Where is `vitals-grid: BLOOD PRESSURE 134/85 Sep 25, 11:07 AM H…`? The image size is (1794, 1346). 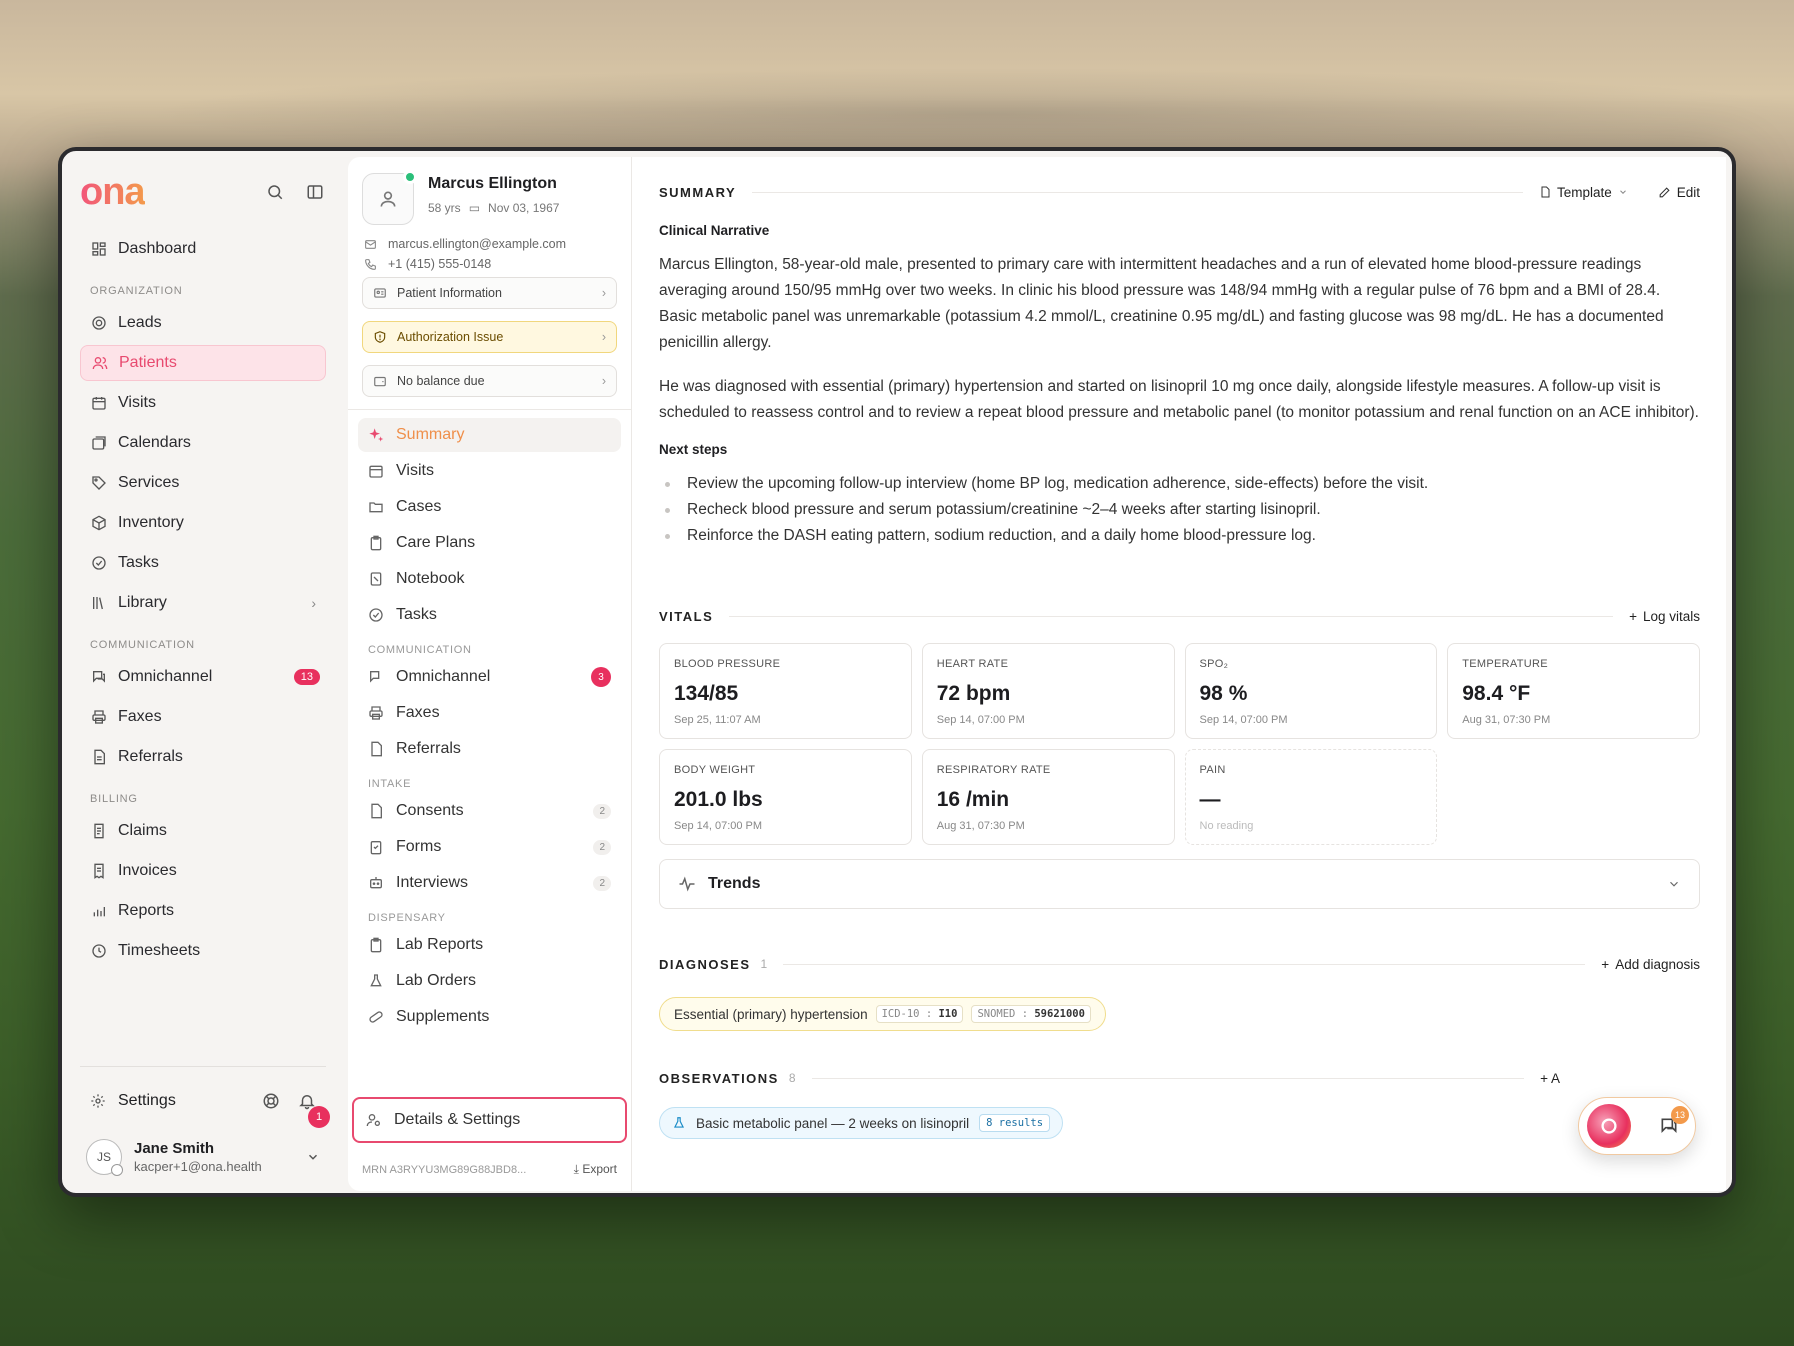 vitals-grid: BLOOD PRESSURE 134/85 Sep 25, 11:07 AM H… is located at coordinates (1179, 744).